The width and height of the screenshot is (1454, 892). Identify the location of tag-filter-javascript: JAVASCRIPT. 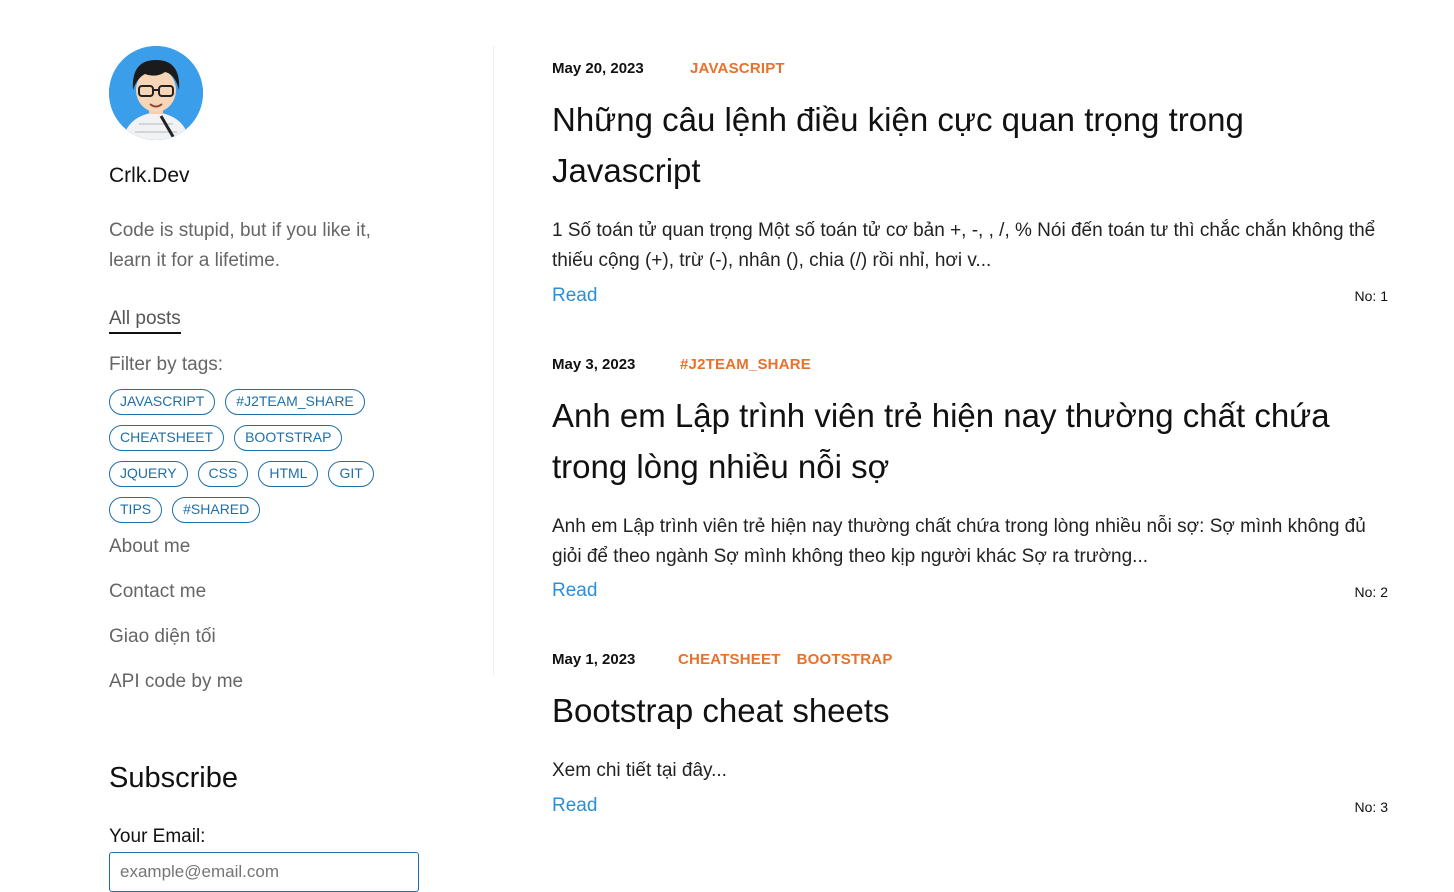
(162, 402).